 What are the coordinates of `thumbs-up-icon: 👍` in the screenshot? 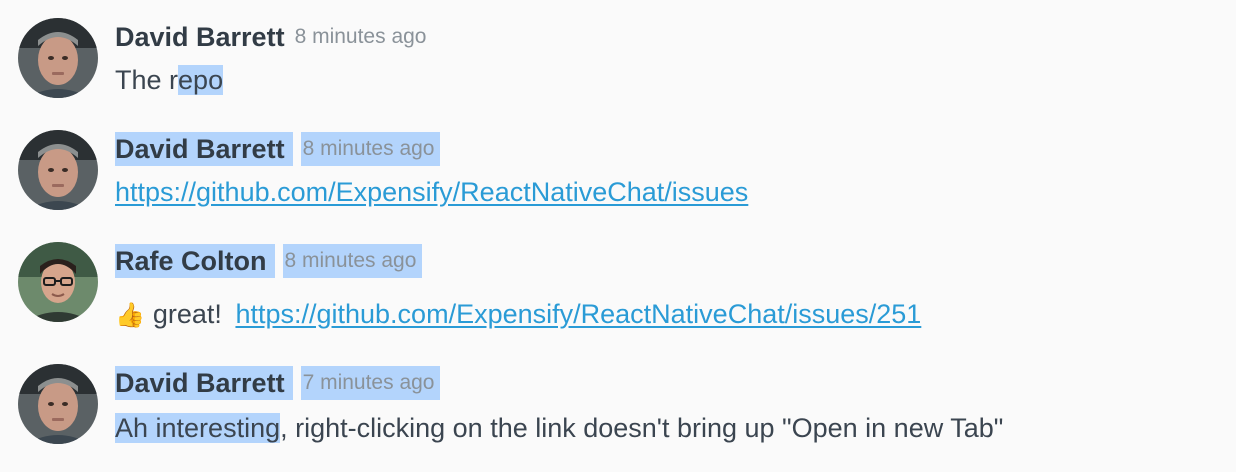 It's located at (130, 315).